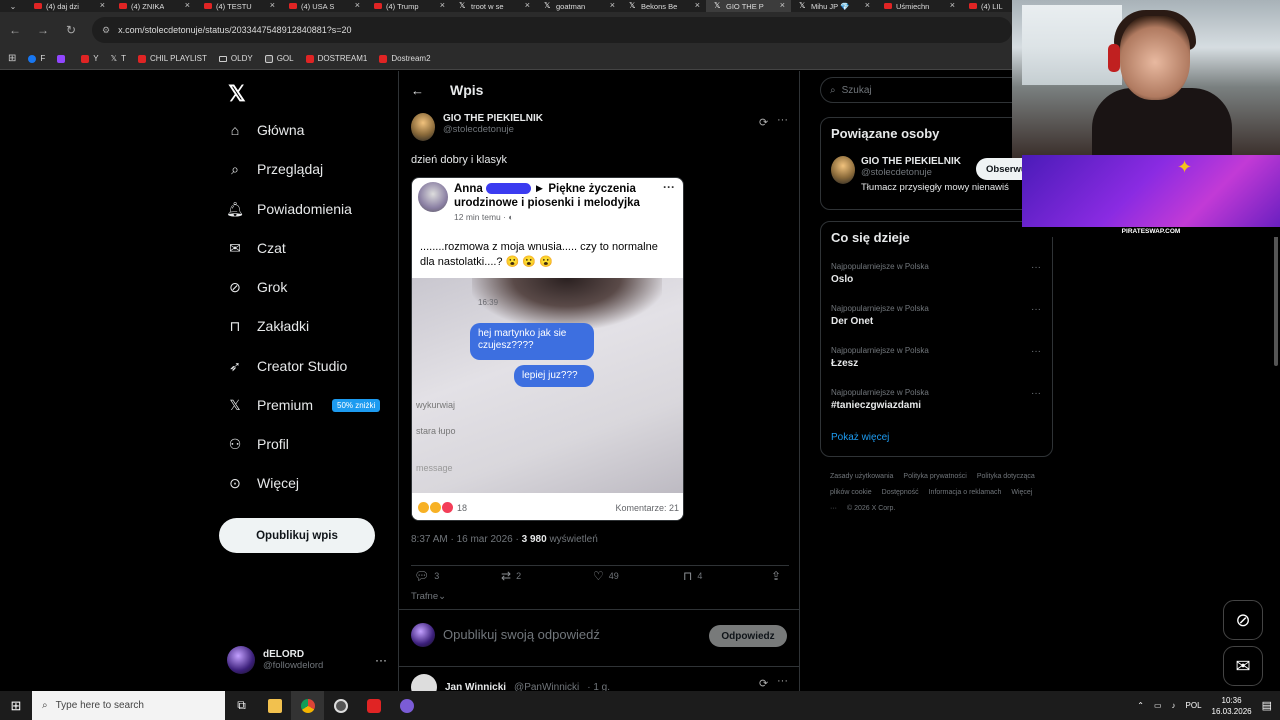 The image size is (1280, 720). I want to click on app-icon, so click(340, 705).